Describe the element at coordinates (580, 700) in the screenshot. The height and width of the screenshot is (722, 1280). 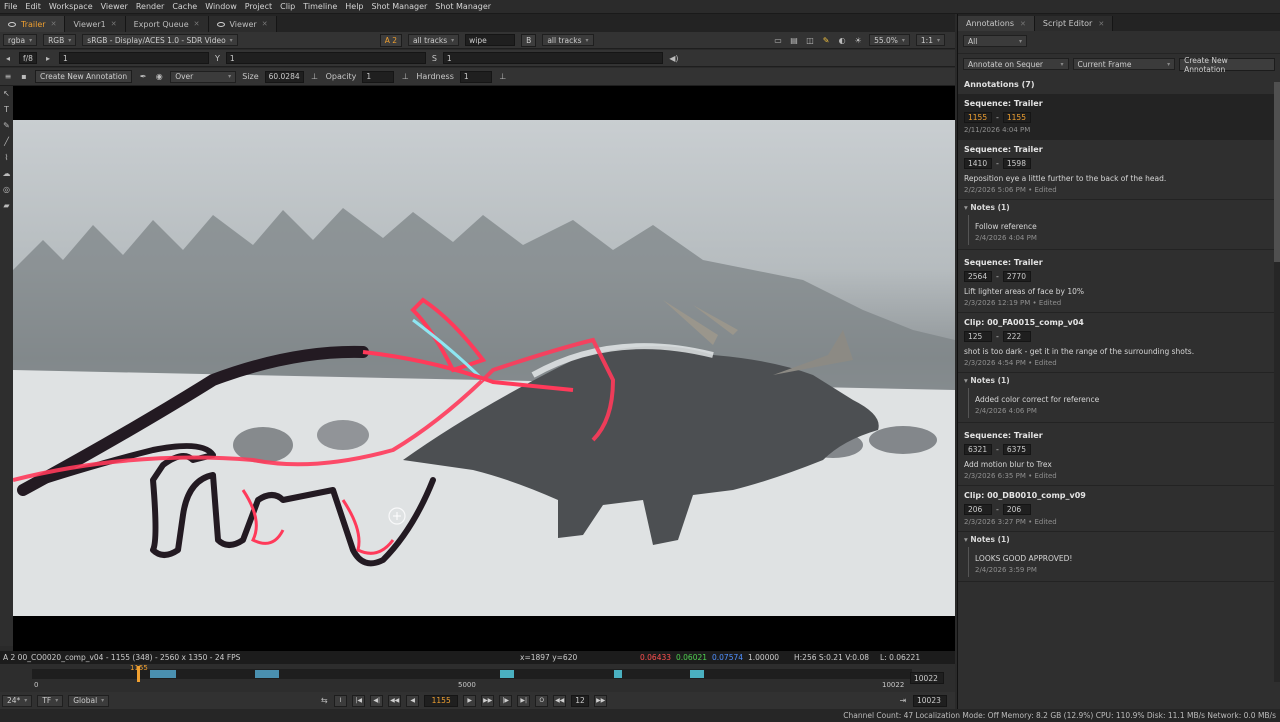
I see `step-field: 12` at that location.